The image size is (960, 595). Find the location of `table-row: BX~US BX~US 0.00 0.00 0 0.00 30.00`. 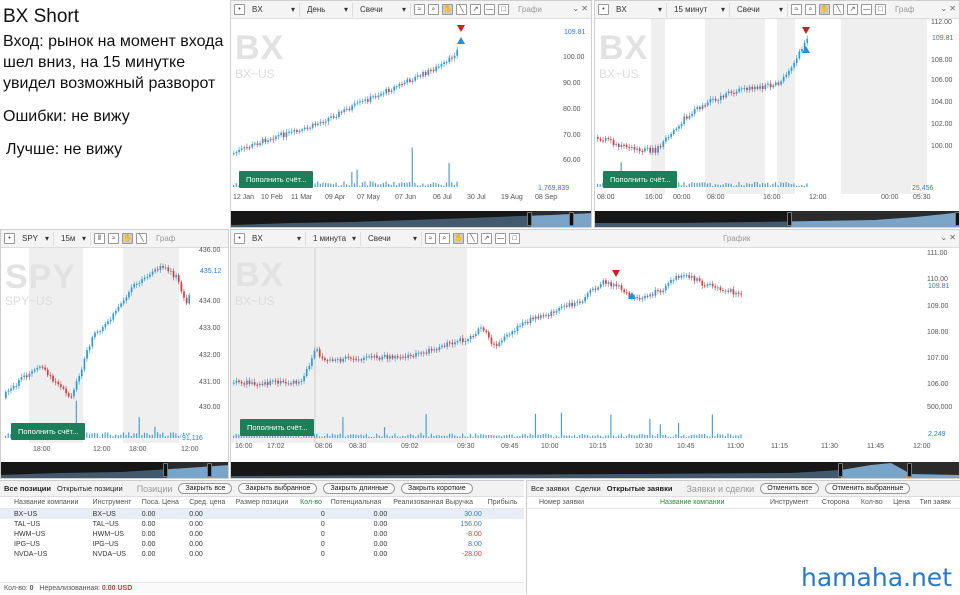

table-row: BX~US BX~US 0.00 0.00 0 0.00 30.00 is located at coordinates (262, 513).